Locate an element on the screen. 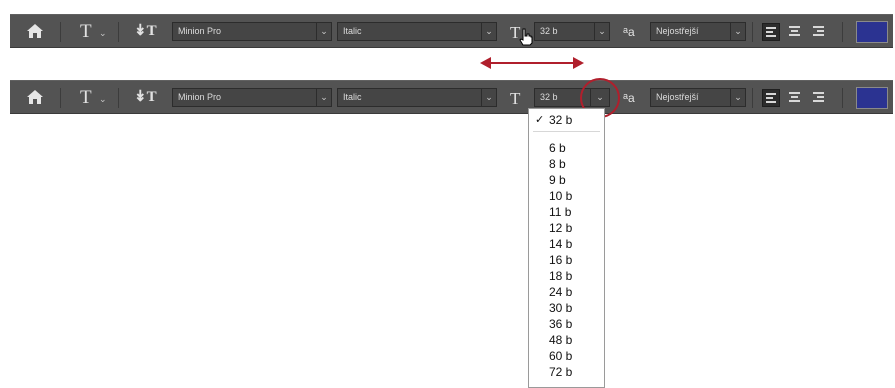 The width and height of the screenshot is (895, 388). double-arrow-icon is located at coordinates (532, 63).